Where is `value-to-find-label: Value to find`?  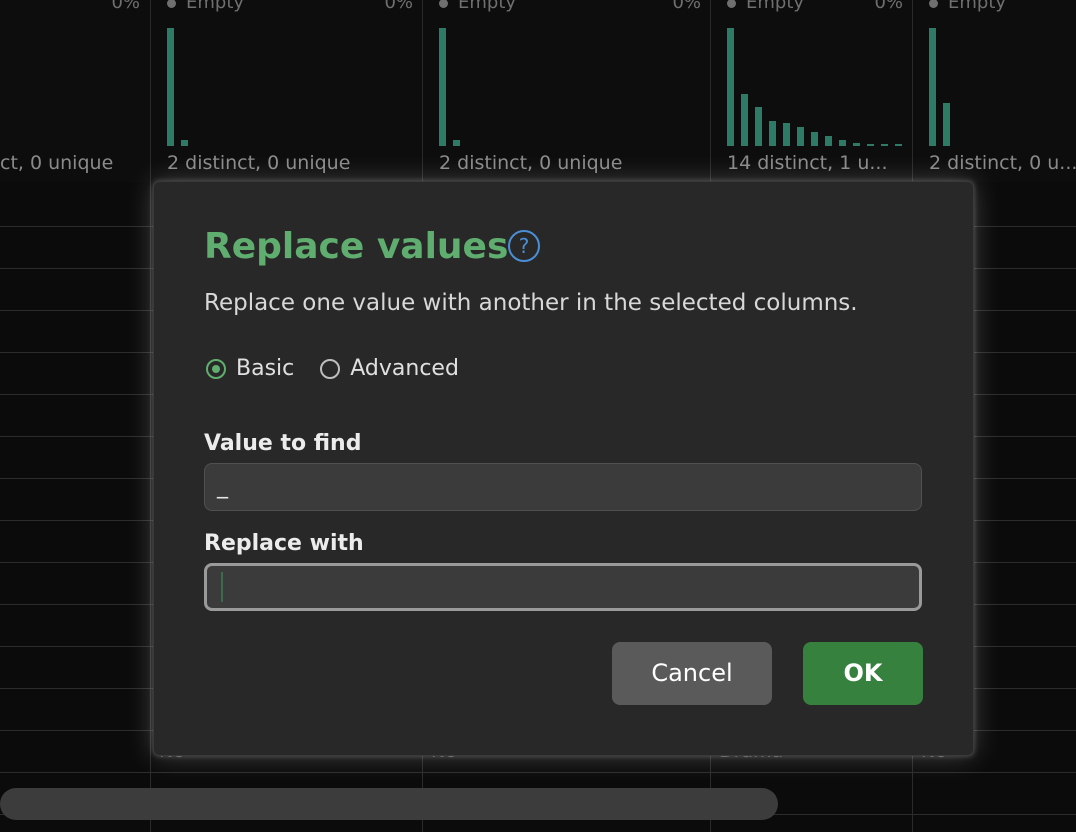 value-to-find-label: Value to find is located at coordinates (283, 443).